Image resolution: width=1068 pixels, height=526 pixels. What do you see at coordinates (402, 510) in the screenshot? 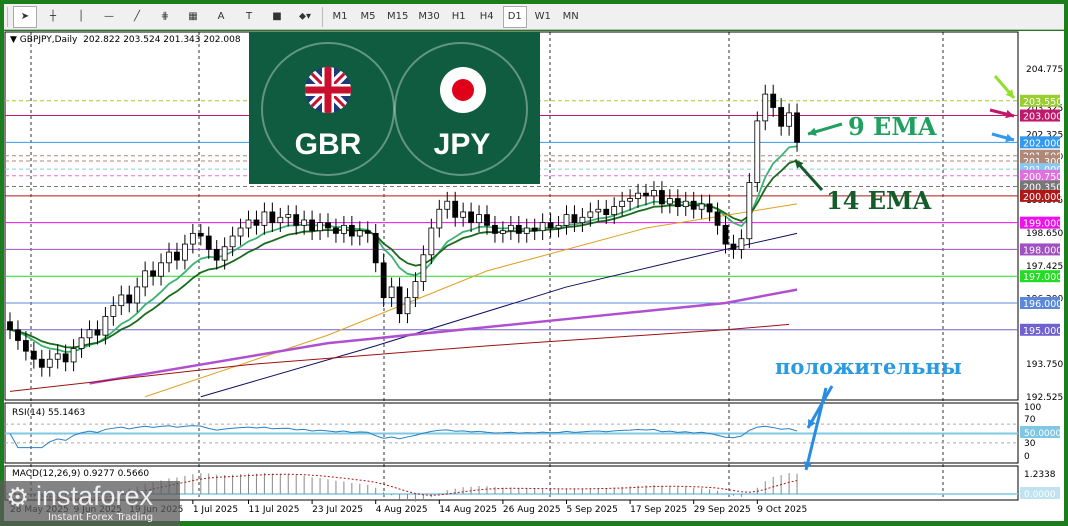
I see `date-label: 4 Aug 2025` at bounding box center [402, 510].